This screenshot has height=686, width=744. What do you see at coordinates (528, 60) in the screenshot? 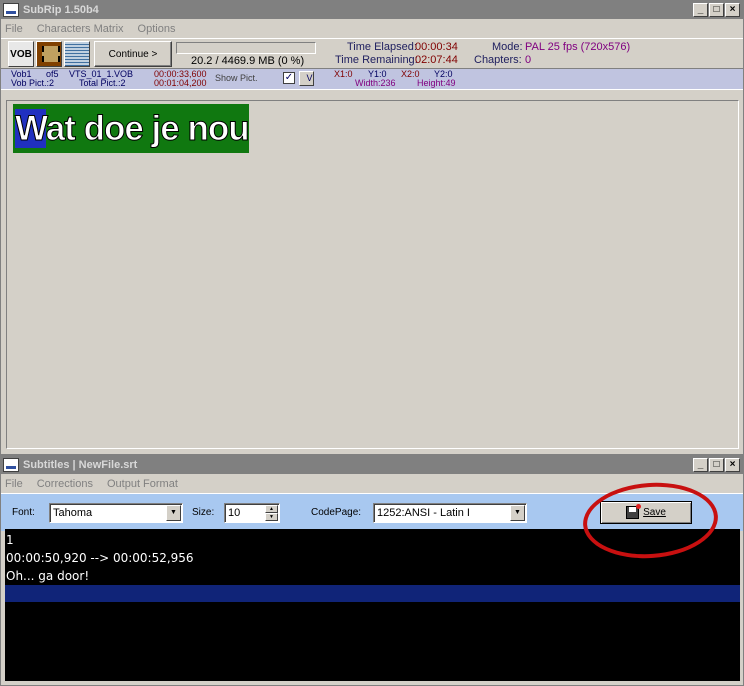
I see `chapters-value: 0` at bounding box center [528, 60].